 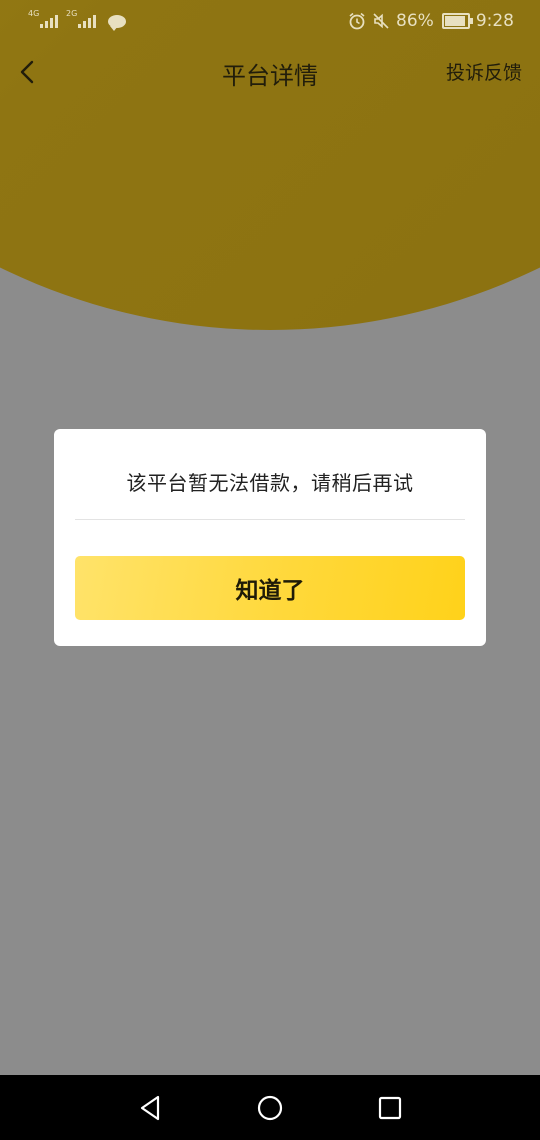 I want to click on complaint-feedback-link: 投诉反馈, so click(x=484, y=71).